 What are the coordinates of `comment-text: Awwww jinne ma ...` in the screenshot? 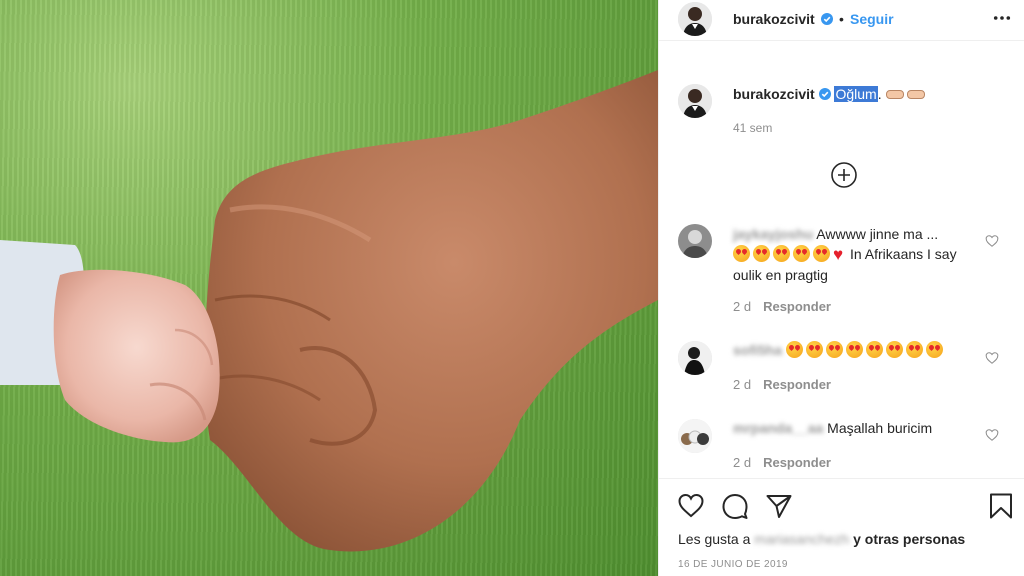 It's located at (877, 234).